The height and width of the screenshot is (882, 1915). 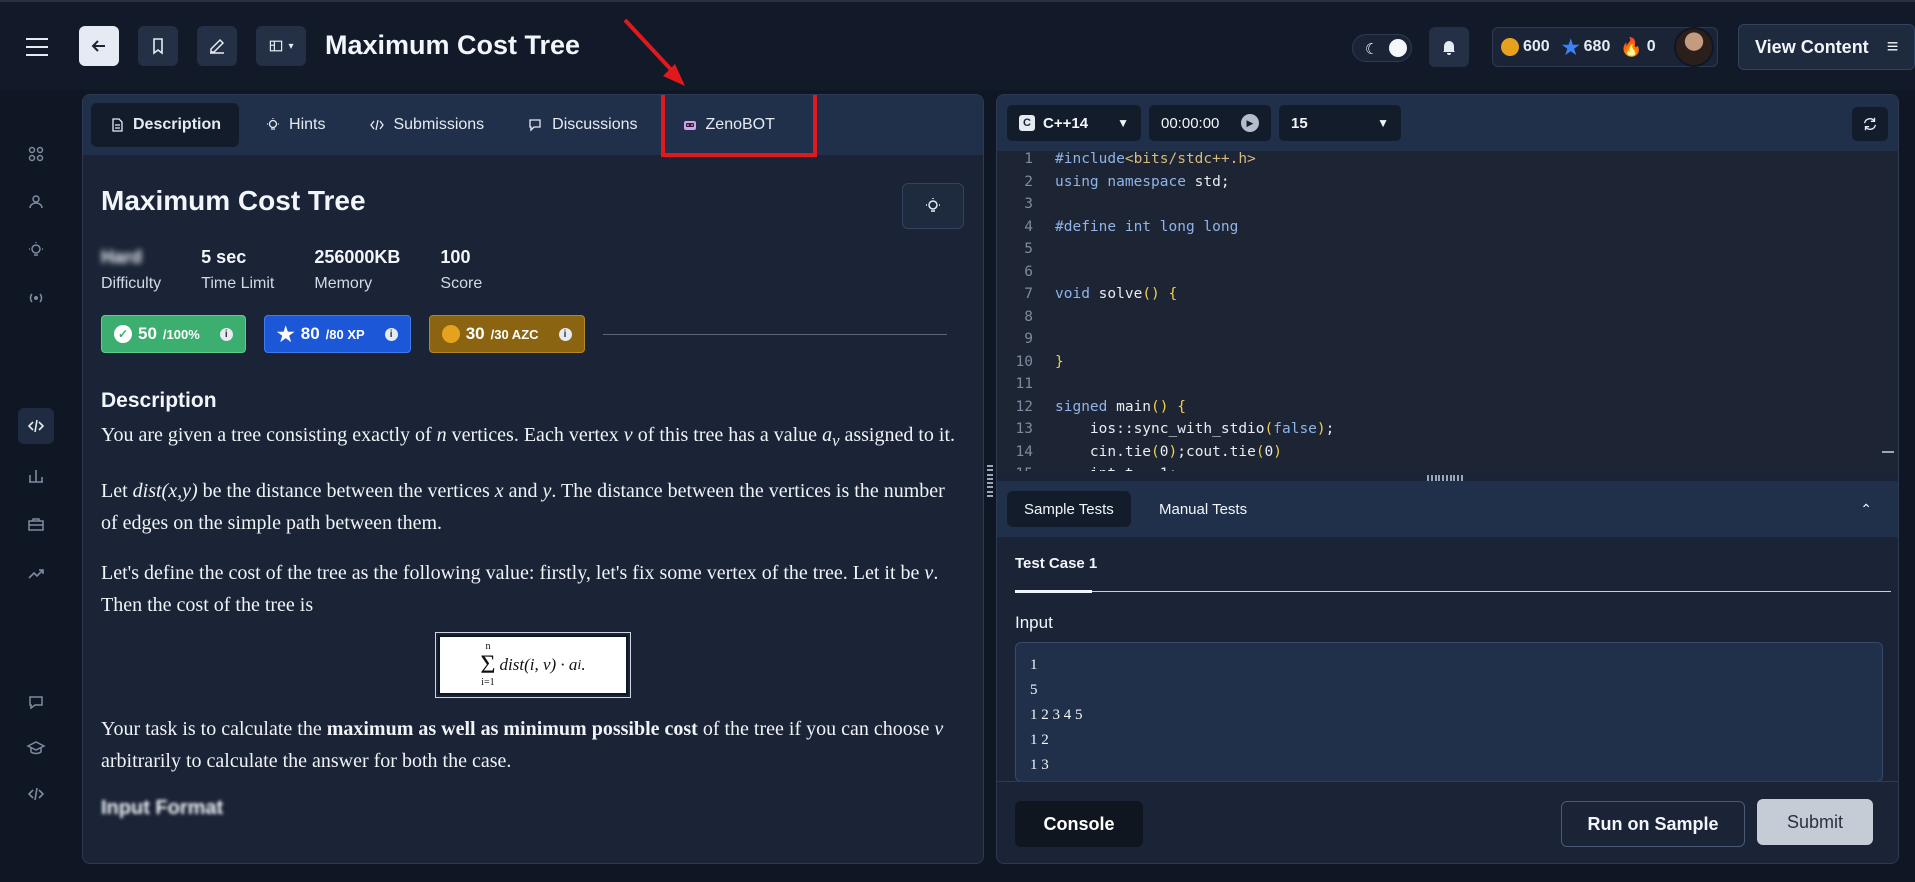 What do you see at coordinates (1651, 46) in the screenshot?
I see `streak-count: 0` at bounding box center [1651, 46].